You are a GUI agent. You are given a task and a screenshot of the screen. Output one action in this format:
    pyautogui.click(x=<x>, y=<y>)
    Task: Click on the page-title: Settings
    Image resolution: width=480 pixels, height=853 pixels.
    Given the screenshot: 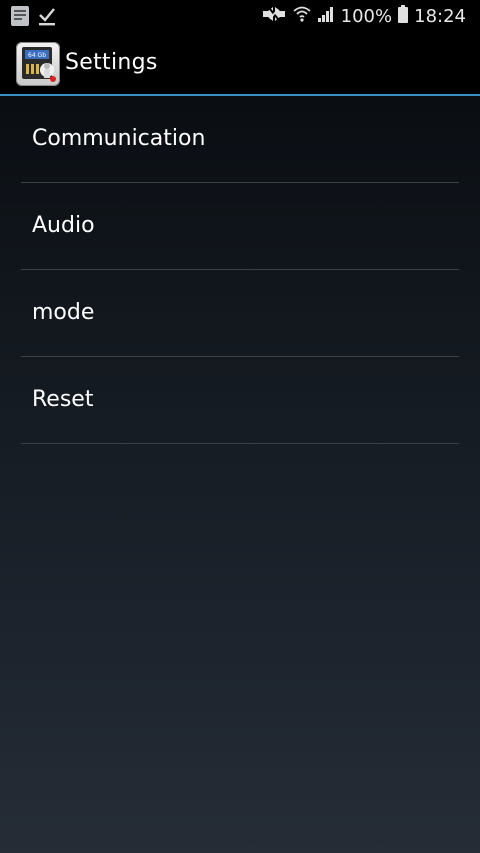 What is the action you would take?
    pyautogui.click(x=111, y=62)
    